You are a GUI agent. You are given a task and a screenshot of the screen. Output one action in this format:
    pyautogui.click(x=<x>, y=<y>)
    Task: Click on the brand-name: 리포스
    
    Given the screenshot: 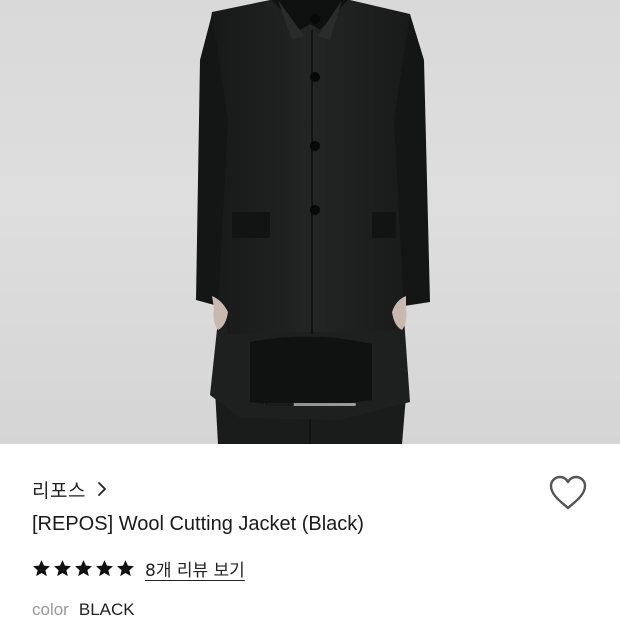 What is the action you would take?
    pyautogui.click(x=59, y=490)
    